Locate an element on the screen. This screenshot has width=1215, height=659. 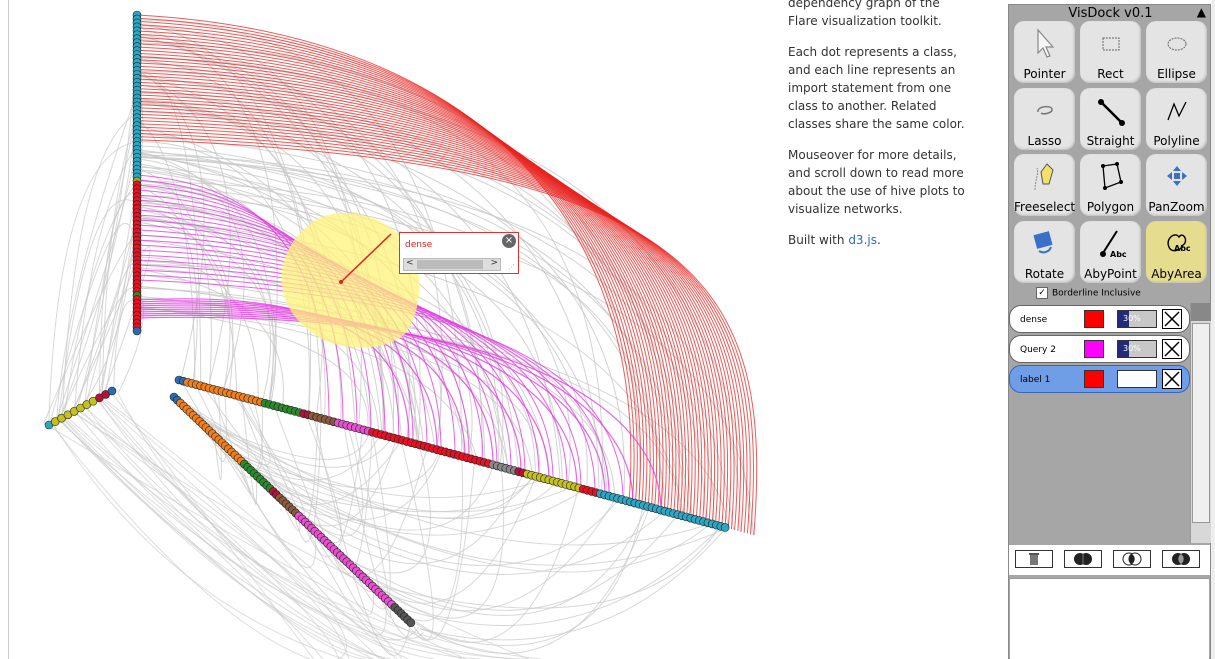
panzoom-icon is located at coordinates (1177, 176).